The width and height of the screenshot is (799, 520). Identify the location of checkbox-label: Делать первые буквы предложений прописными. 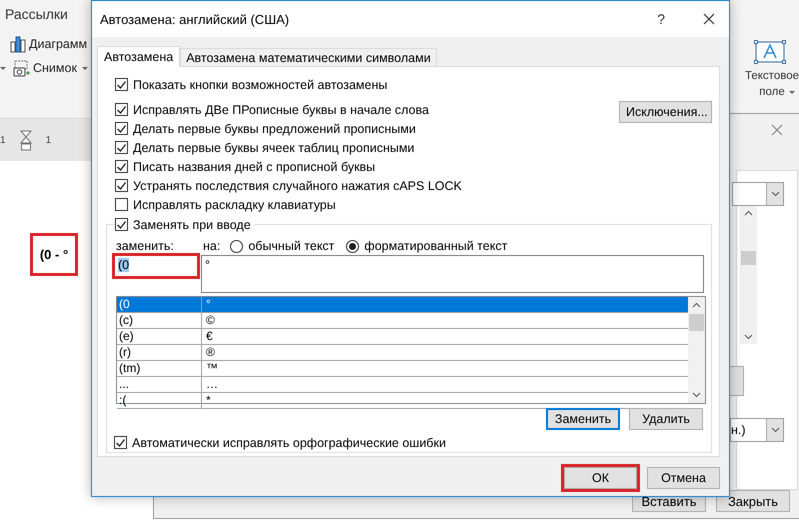
(274, 129).